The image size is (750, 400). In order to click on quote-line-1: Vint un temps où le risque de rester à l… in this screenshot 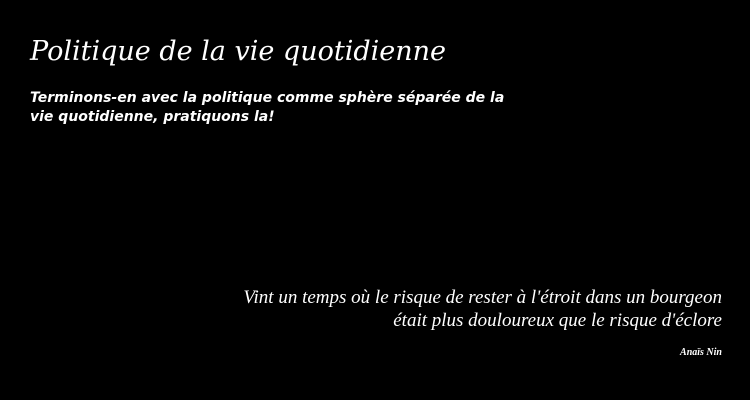, I will do `click(482, 297)`.